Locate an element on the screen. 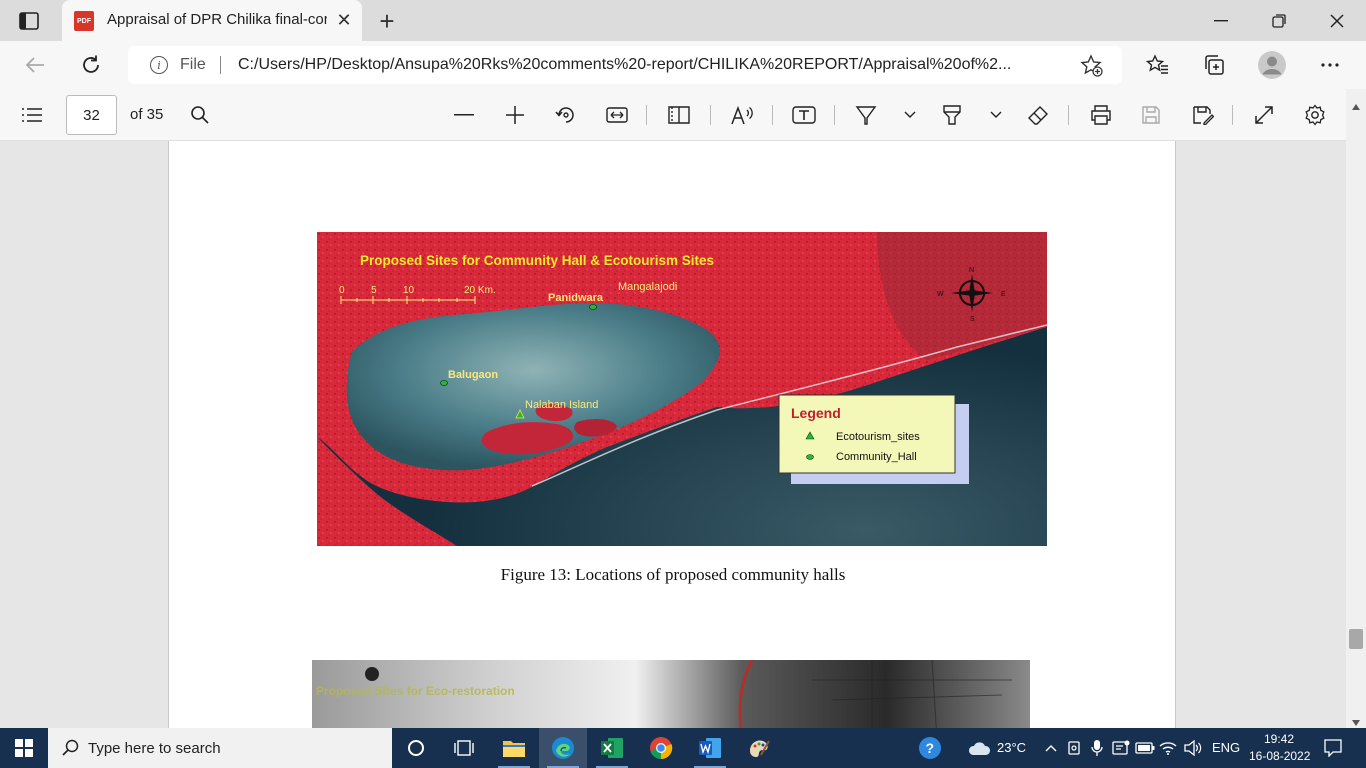  chevron-down-icon is located at coordinates (910, 114).